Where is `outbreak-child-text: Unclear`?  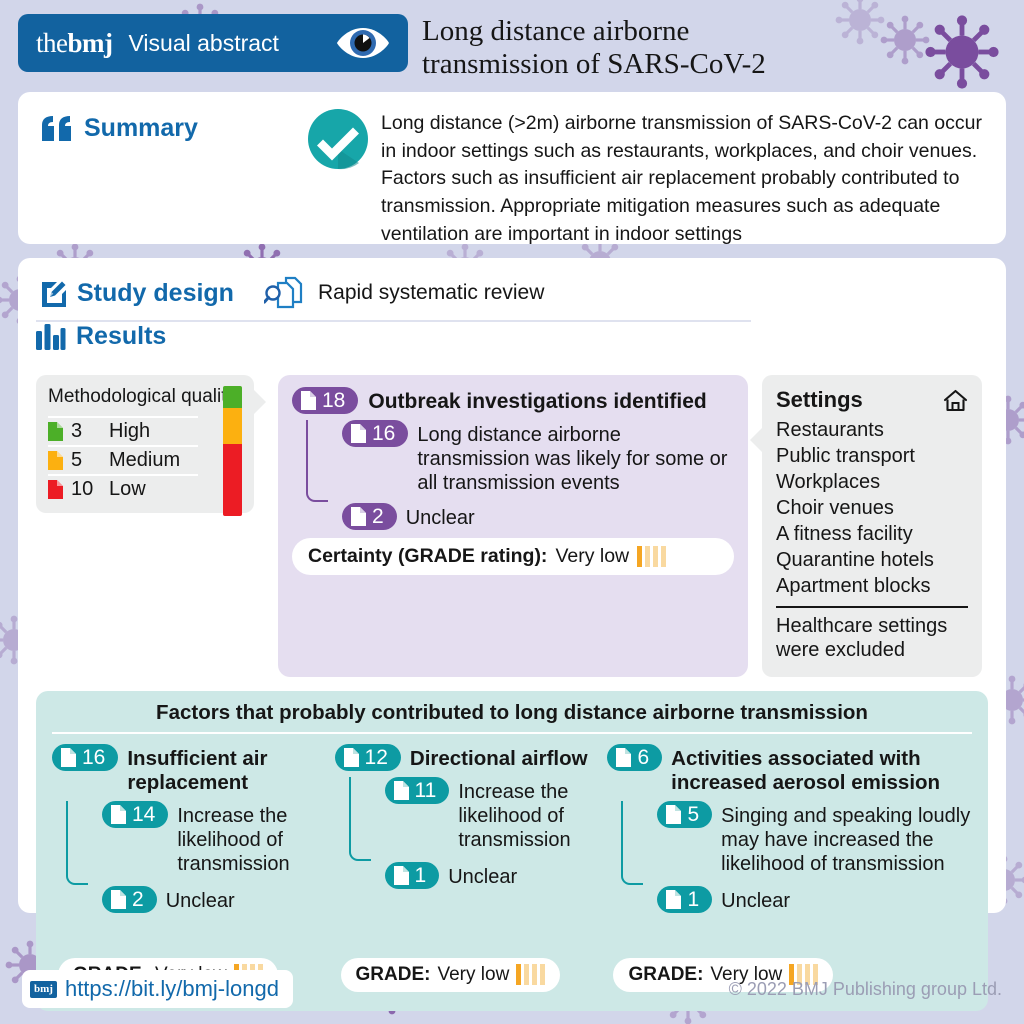
outbreak-child-text: Unclear is located at coordinates (440, 518).